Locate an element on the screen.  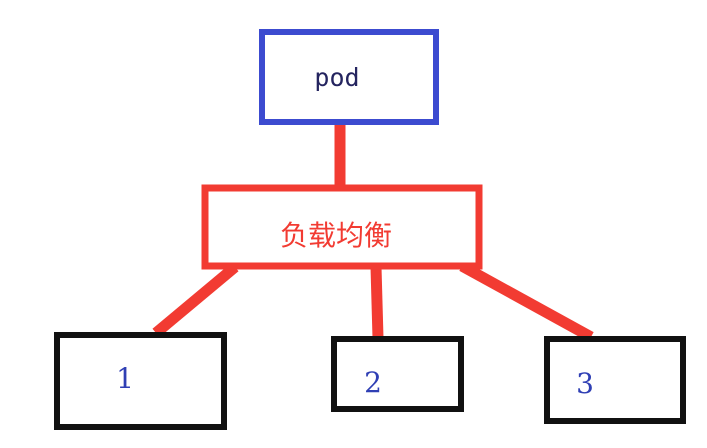
node-3-box is located at coordinates (615, 380).